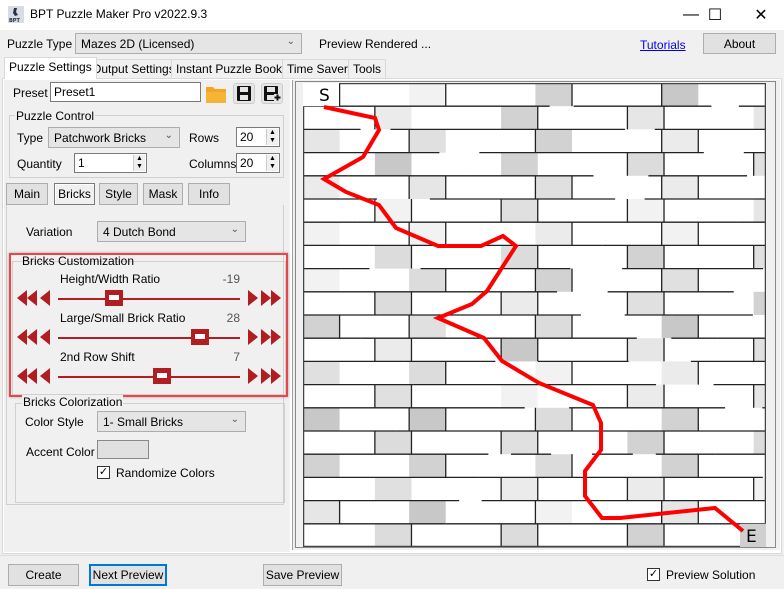 Image resolution: width=784 pixels, height=589 pixels. I want to click on save-as-icon, so click(272, 93).